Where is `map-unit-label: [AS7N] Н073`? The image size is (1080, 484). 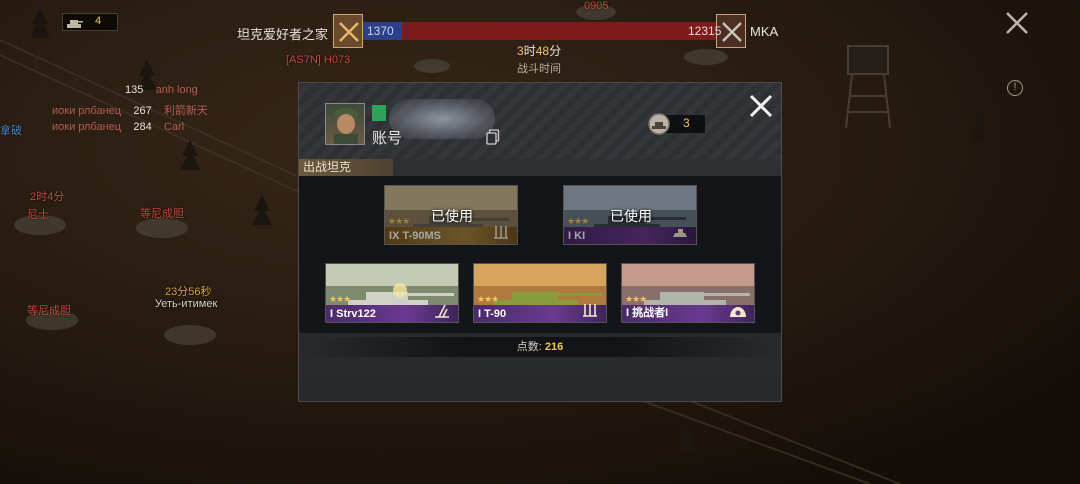 map-unit-label: [AS7N] Н073 is located at coordinates (318, 60).